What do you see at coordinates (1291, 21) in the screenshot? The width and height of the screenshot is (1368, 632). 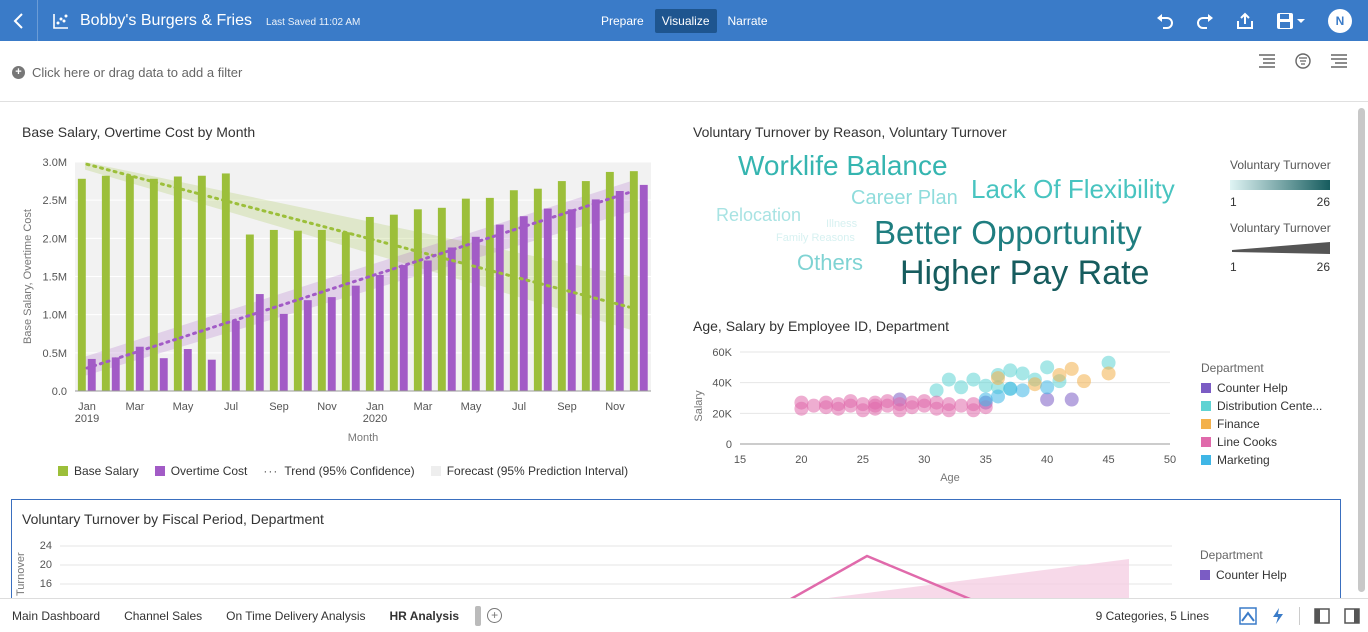 I see `save-menu-icon` at bounding box center [1291, 21].